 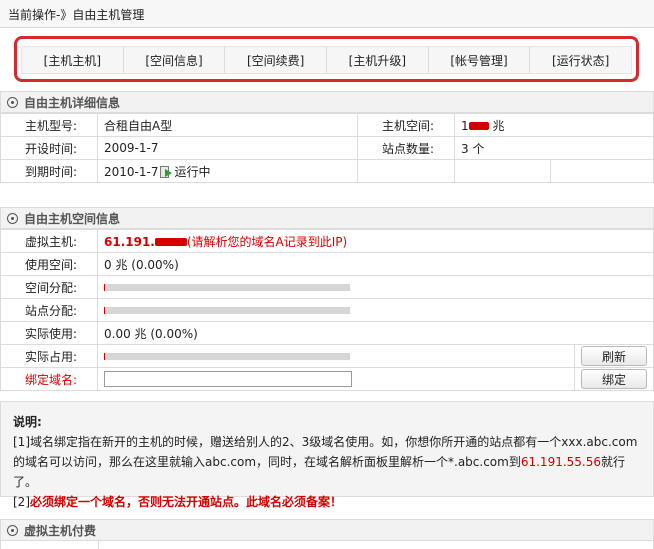 I want to click on actual-occ-progress, so click(x=227, y=356).